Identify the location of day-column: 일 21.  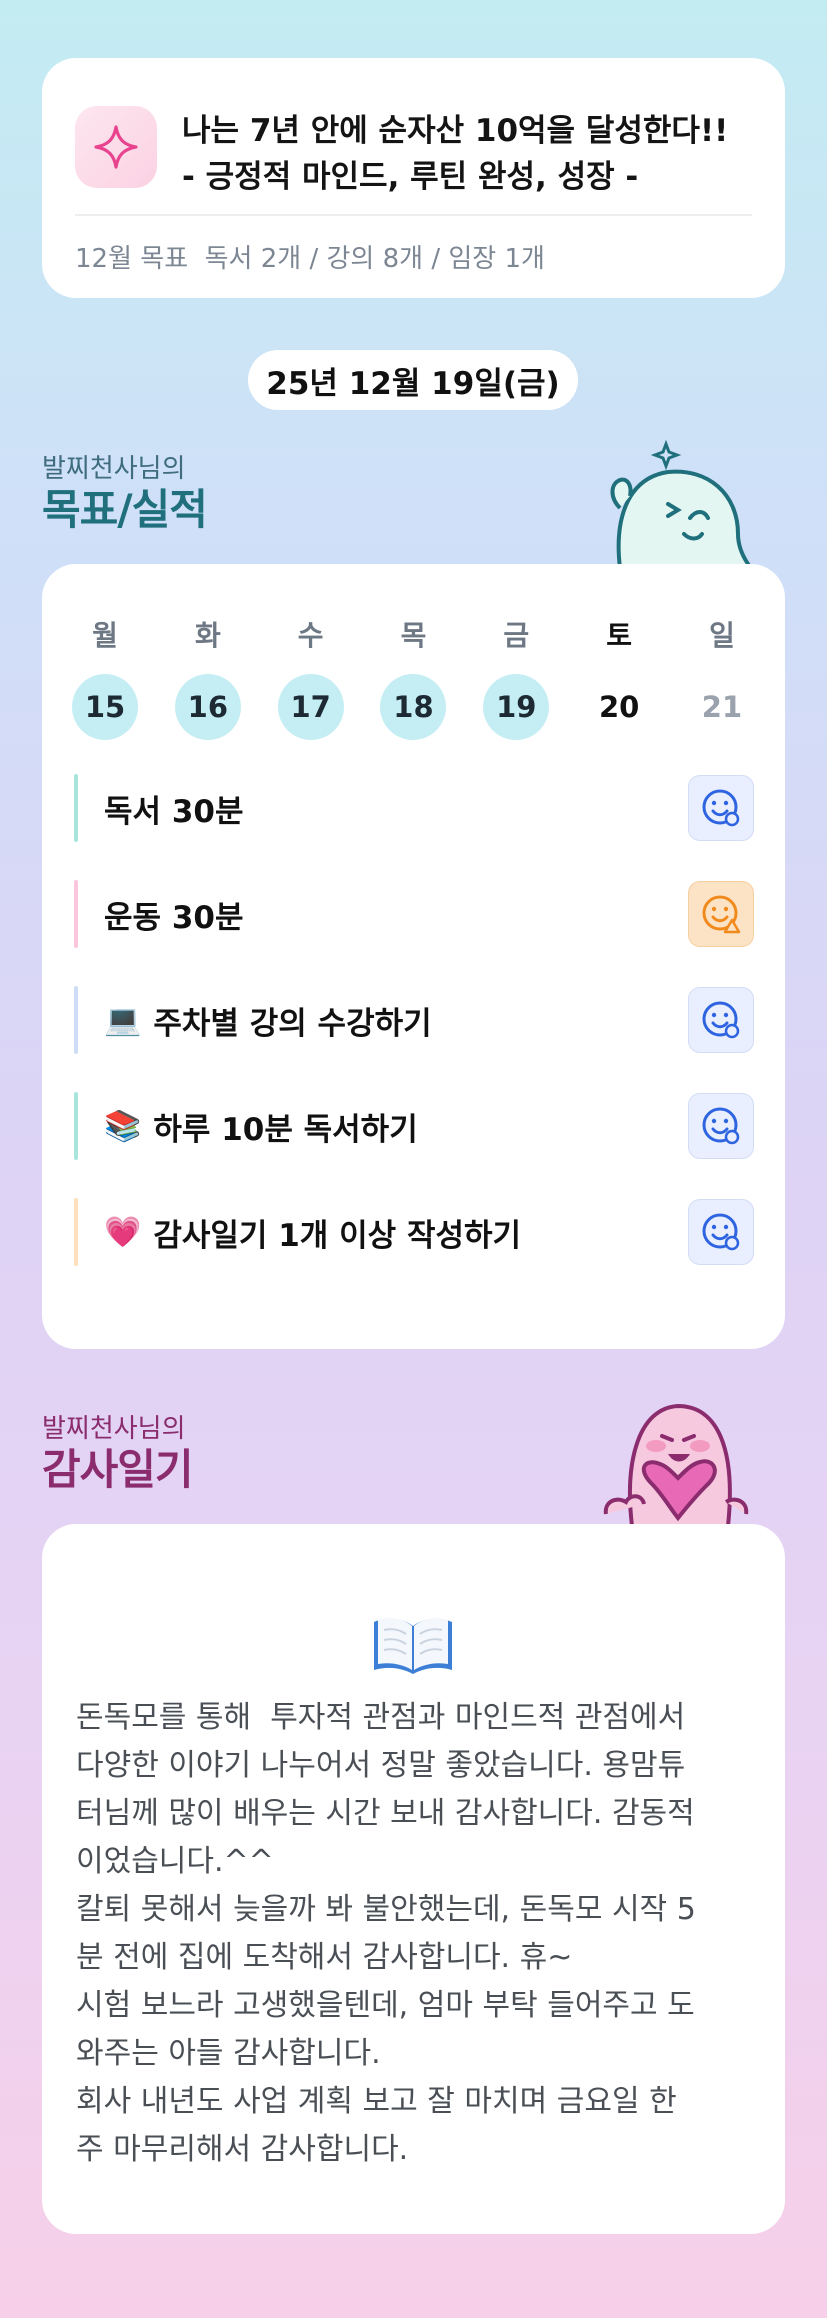
(722, 677).